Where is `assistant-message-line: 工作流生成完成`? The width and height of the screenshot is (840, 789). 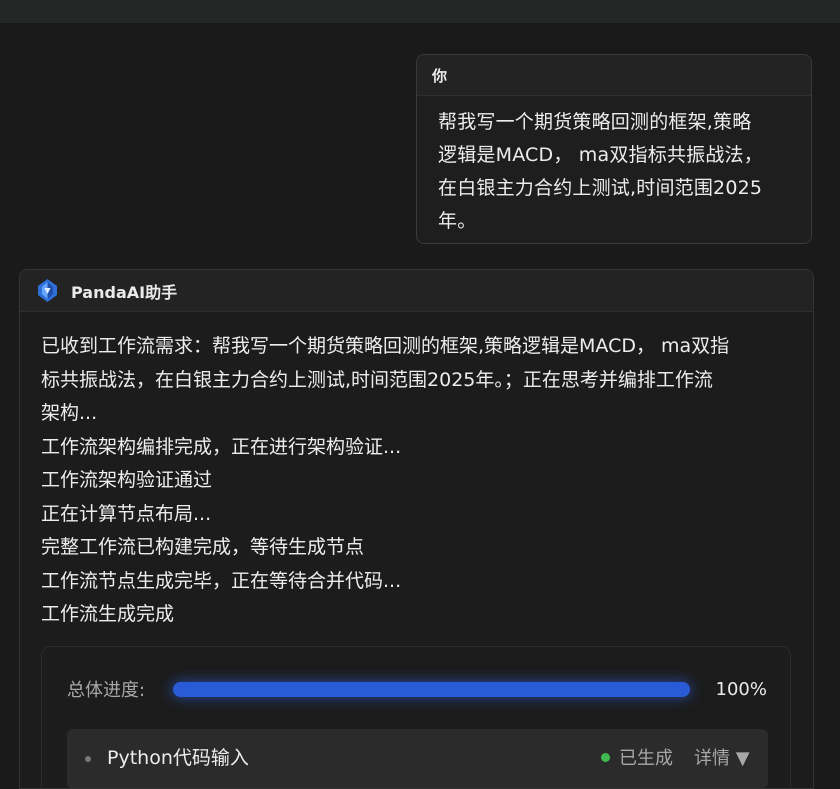 assistant-message-line: 工作流生成完成 is located at coordinates (108, 614).